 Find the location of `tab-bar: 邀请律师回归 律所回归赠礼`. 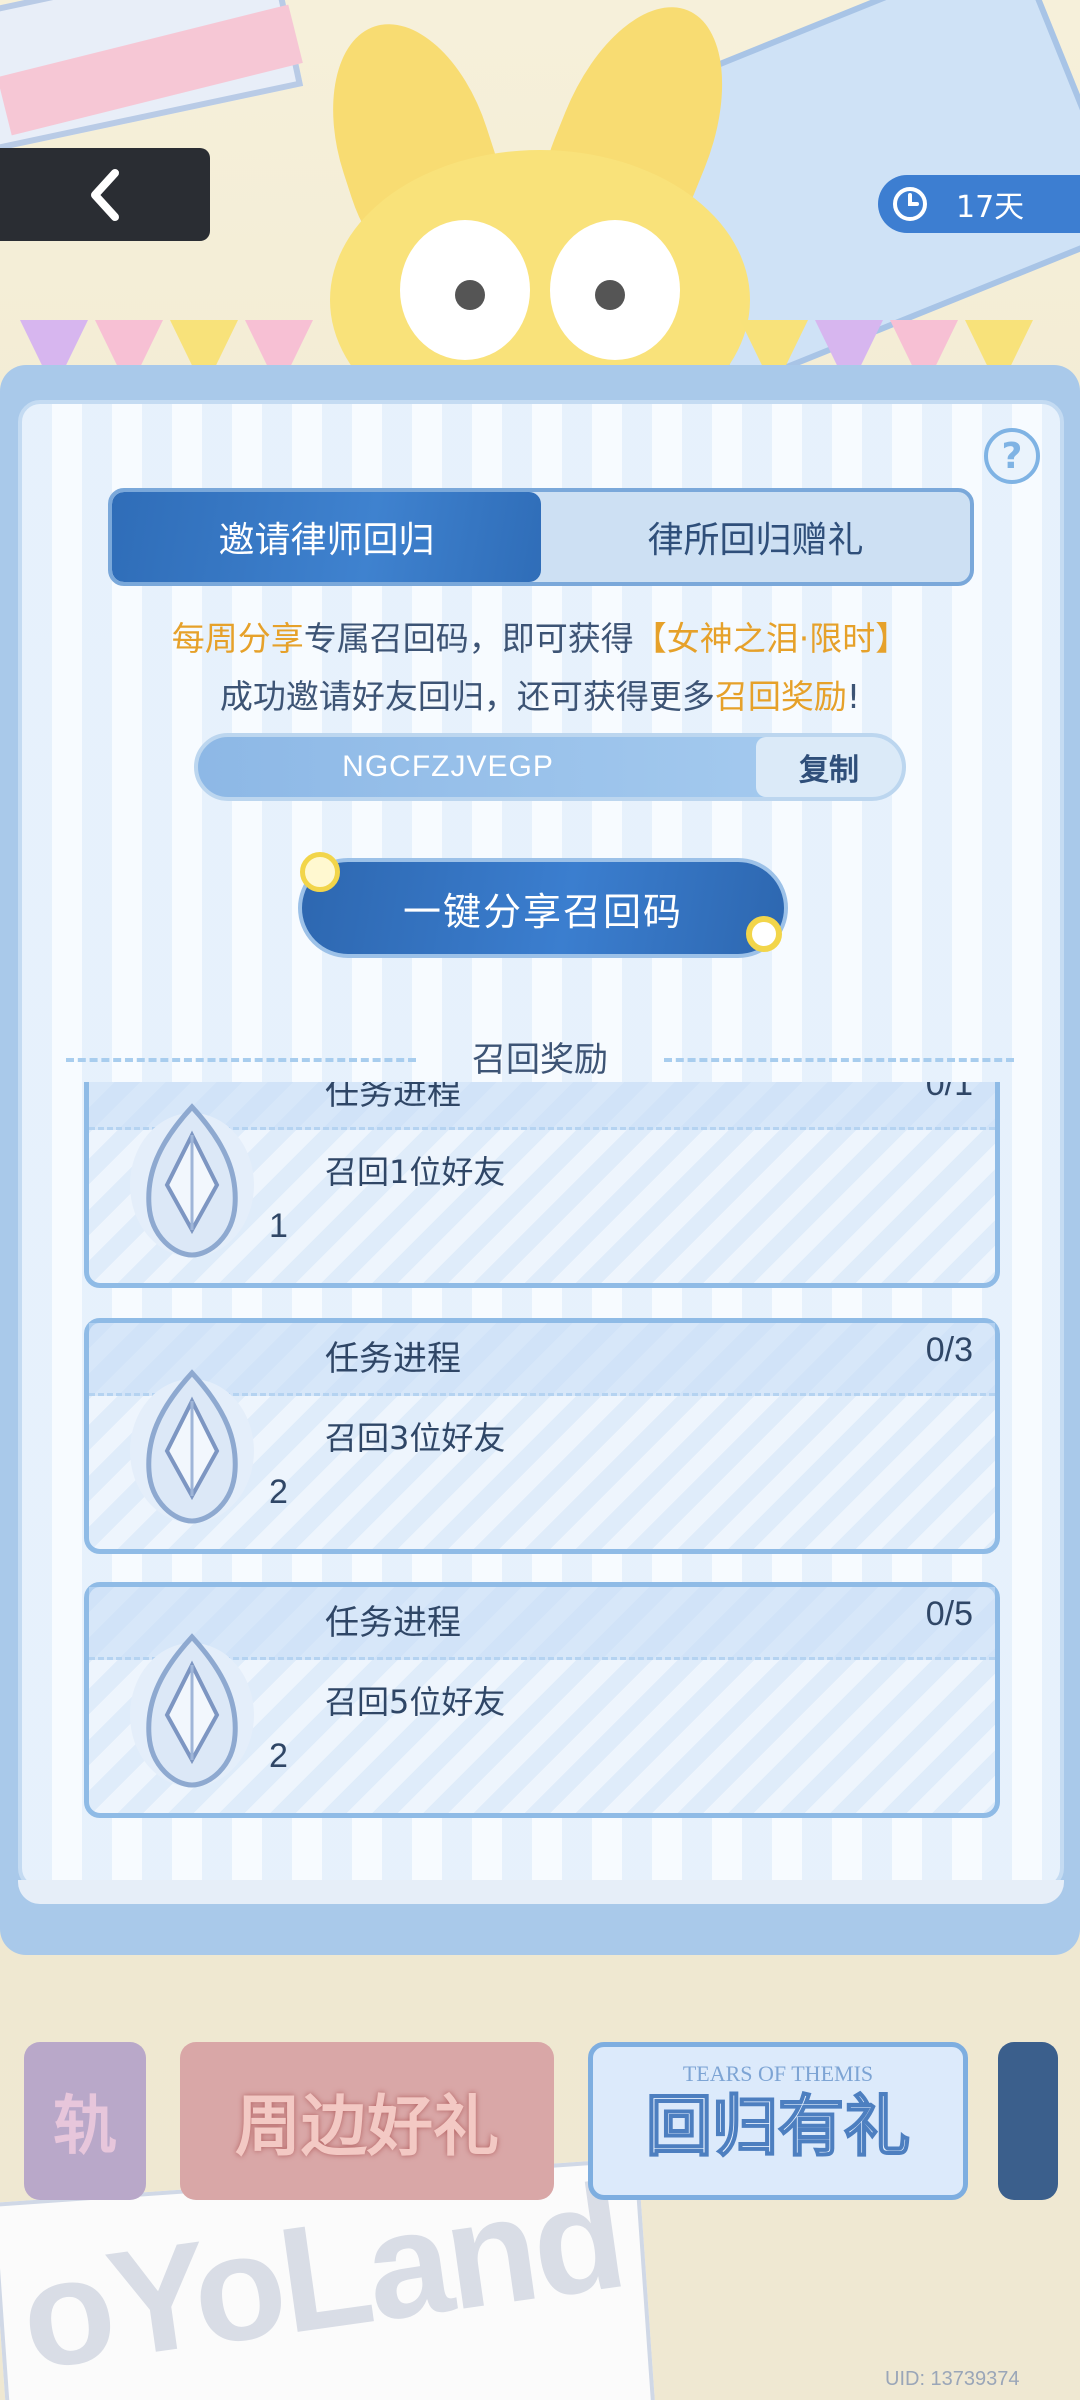

tab-bar: 邀请律师回归 律所回归赠礼 is located at coordinates (541, 537).